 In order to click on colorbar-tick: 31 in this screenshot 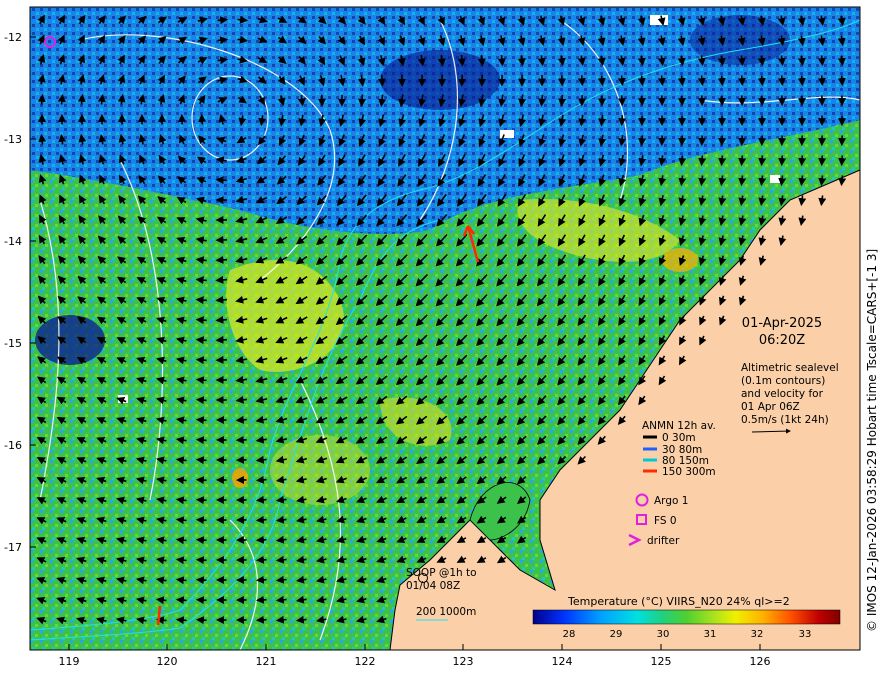, I will do `click(710, 634)`.